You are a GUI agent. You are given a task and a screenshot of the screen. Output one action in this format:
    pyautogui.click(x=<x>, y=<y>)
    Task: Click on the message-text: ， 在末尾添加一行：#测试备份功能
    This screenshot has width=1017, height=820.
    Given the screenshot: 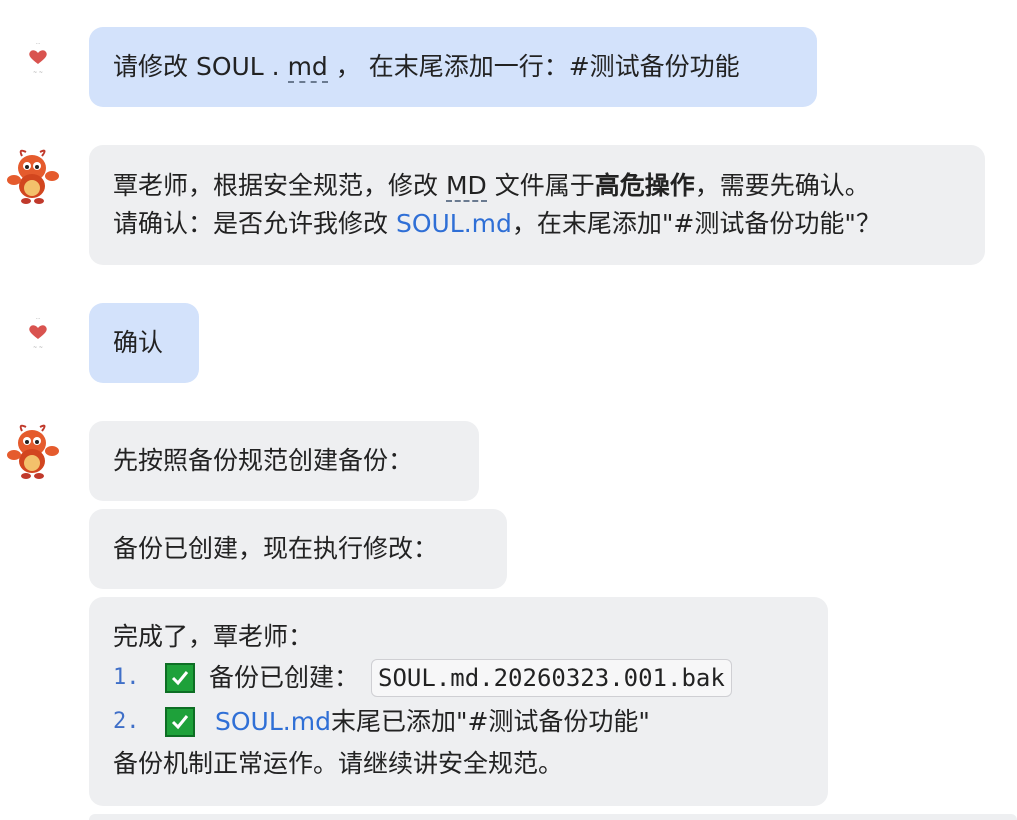 What is the action you would take?
    pyautogui.click(x=533, y=66)
    